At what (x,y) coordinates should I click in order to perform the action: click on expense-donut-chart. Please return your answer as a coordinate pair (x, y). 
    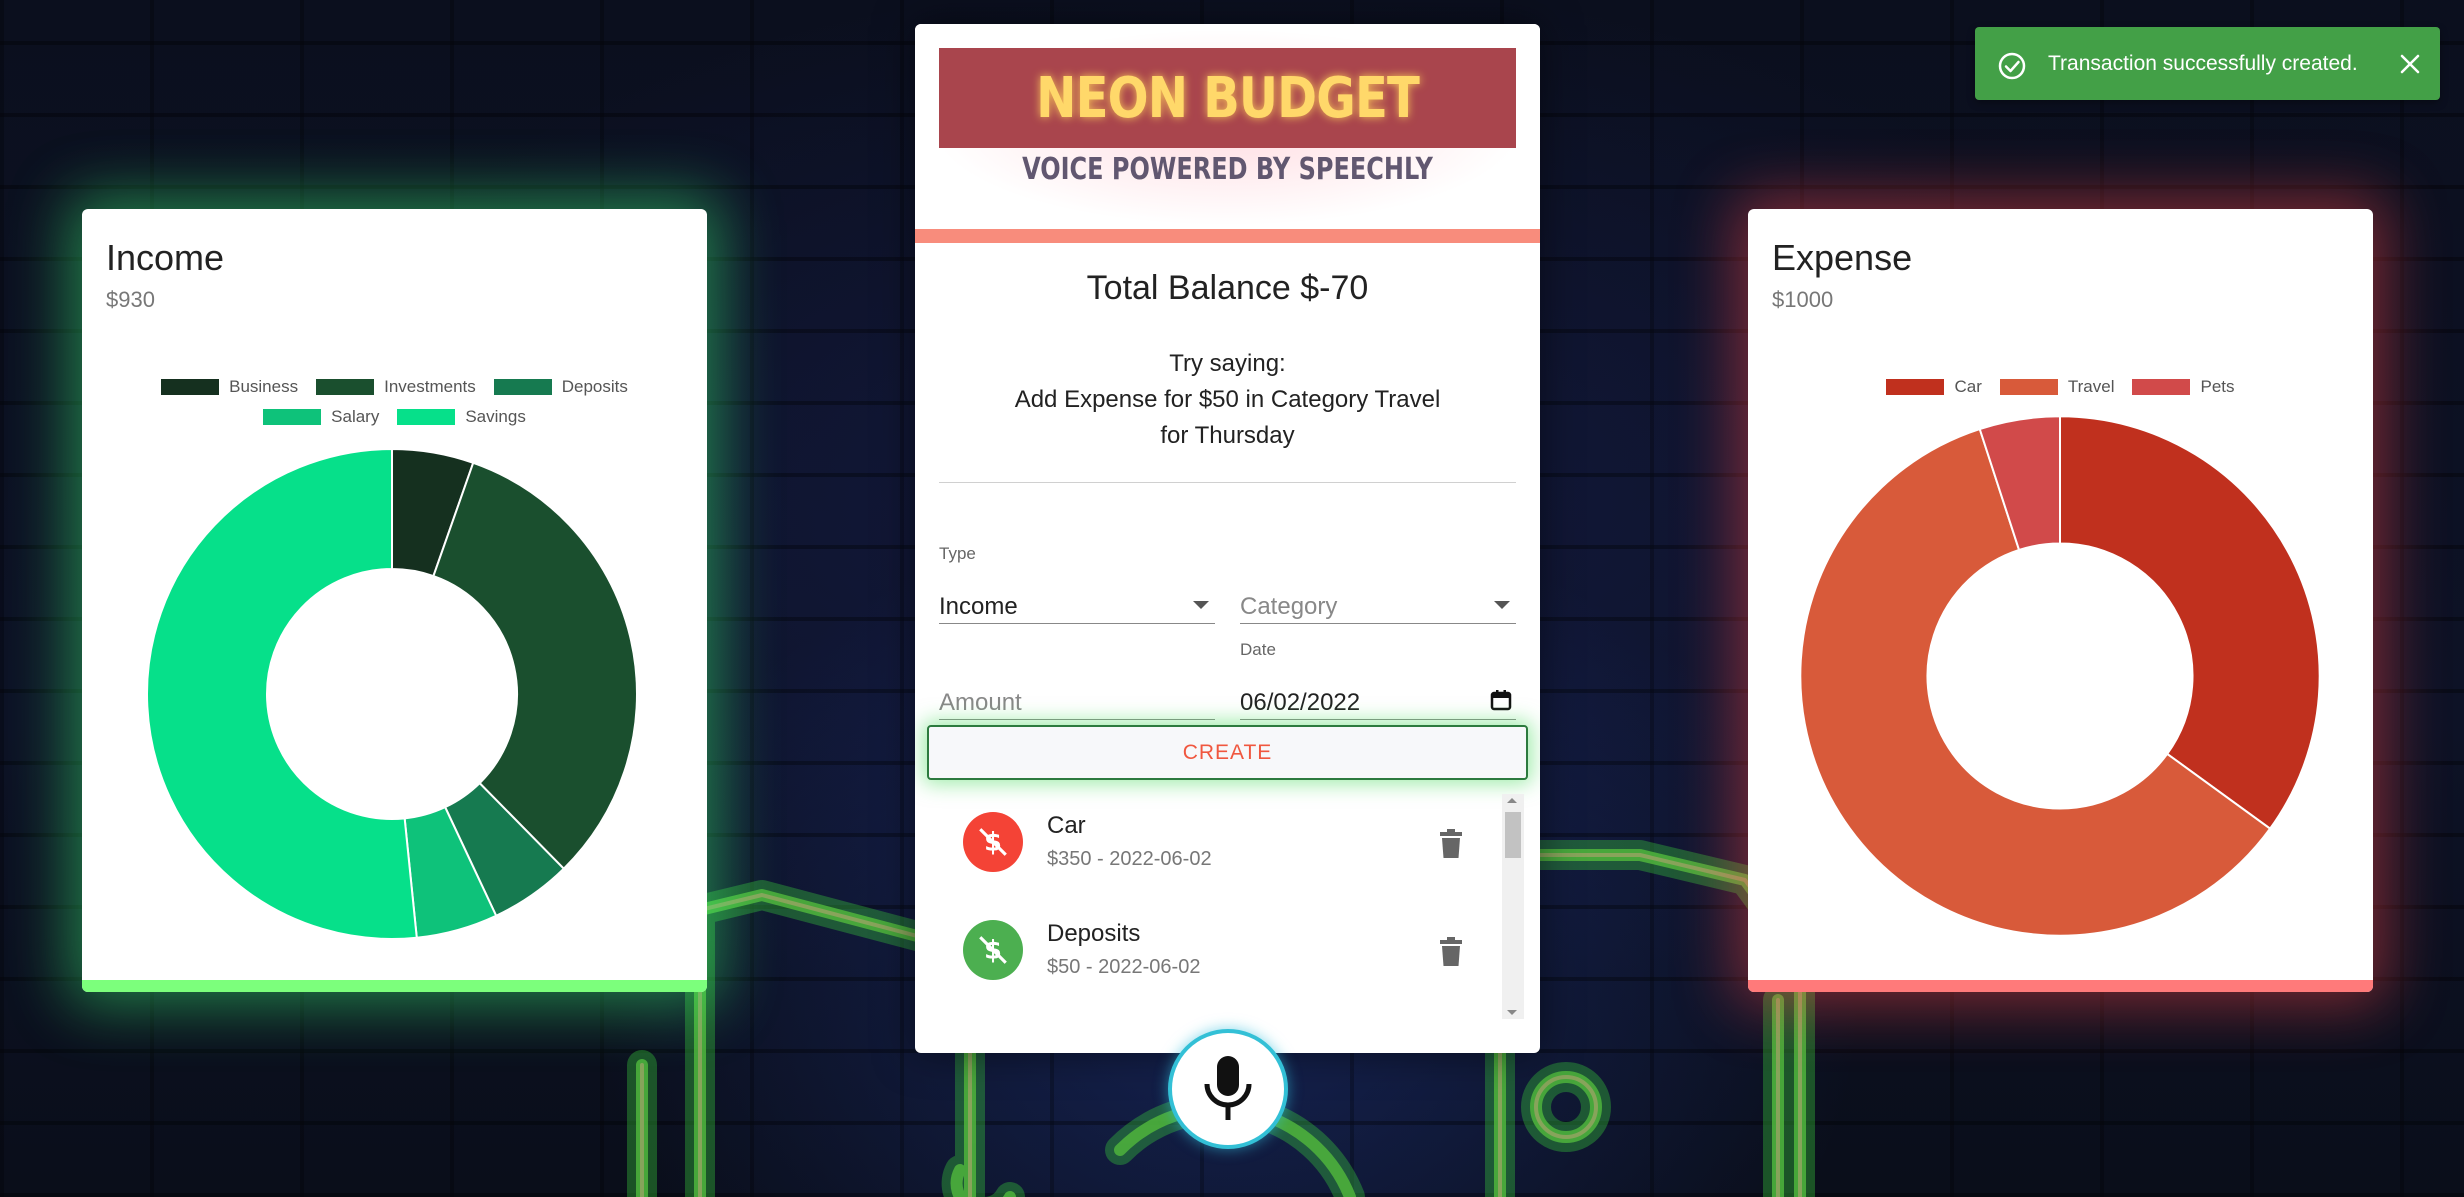
    Looking at the image, I should click on (2060, 676).